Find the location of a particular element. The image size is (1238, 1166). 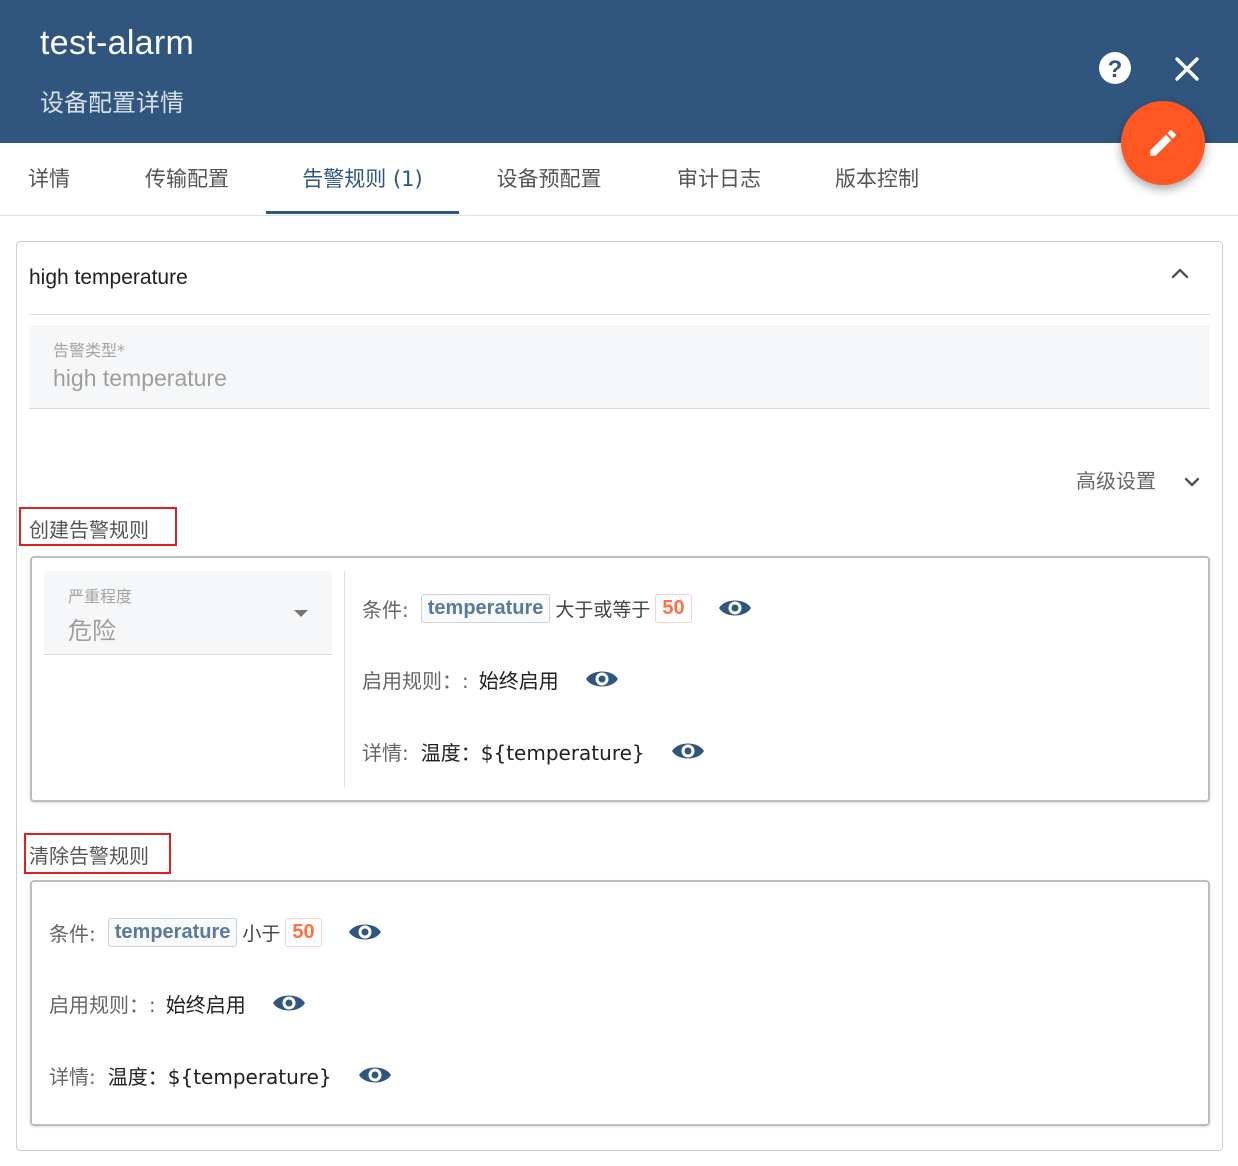

close-icon is located at coordinates (1187, 69).